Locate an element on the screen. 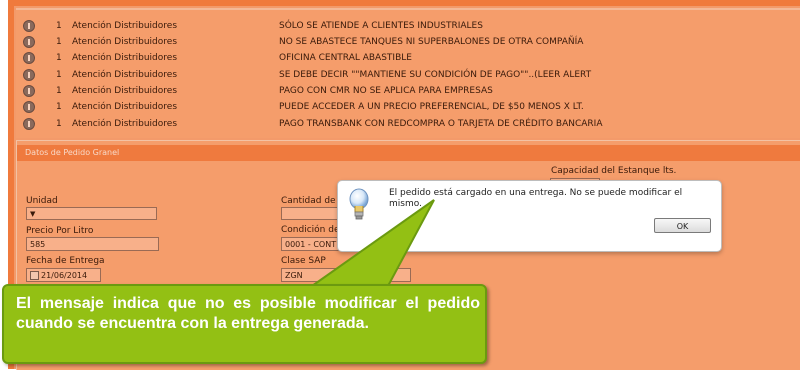 Image resolution: width=800 pixels, height=370 pixels. alert-message: SÓLO SE ATIENDE A CLIENTES INDUSTRIALES is located at coordinates (381, 26).